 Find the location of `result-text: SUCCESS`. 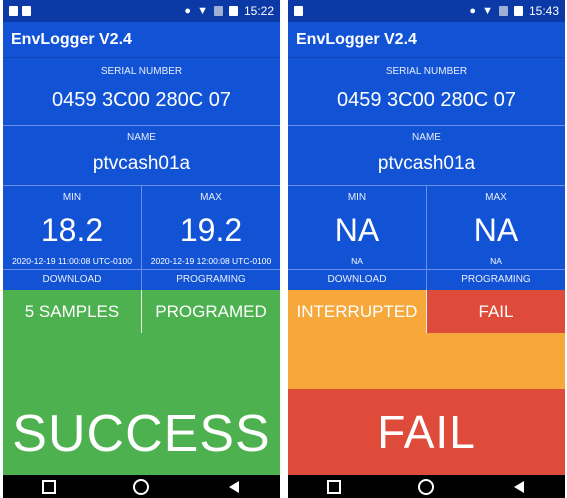

result-text: SUCCESS is located at coordinates (141, 434).